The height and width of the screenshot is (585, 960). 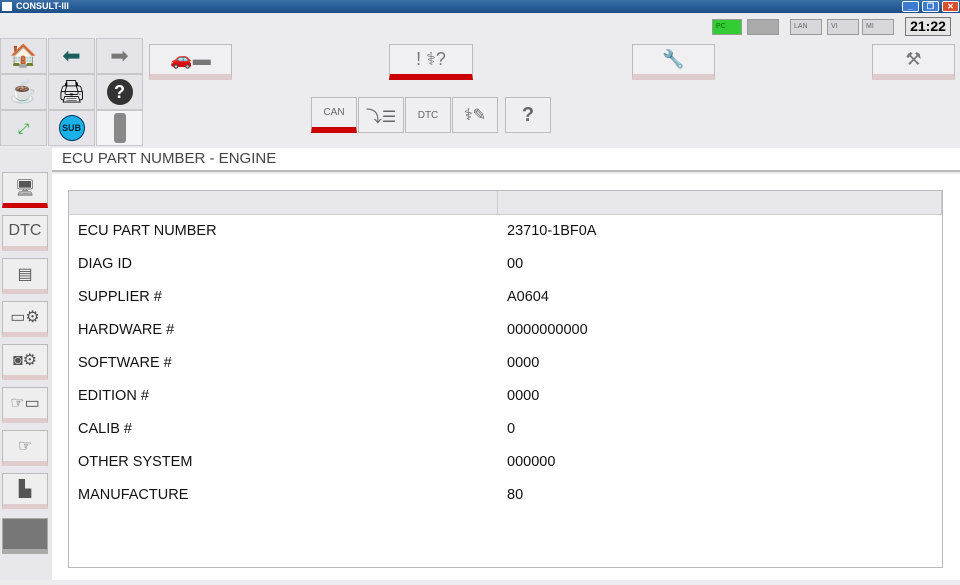 I want to click on monitor-icon: ▤, so click(x=25, y=274).